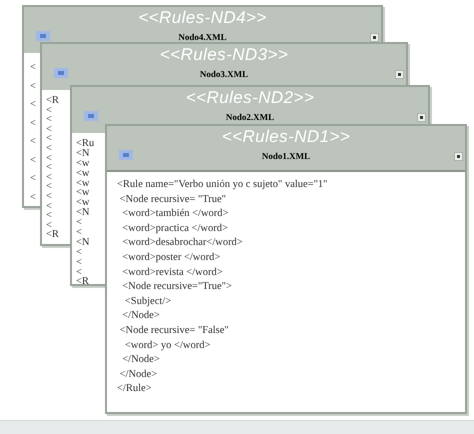 The image size is (474, 434). What do you see at coordinates (222, 185) in the screenshot?
I see `code-line: <Rule name="Verbo unión yo c sujeto" value="1"` at bounding box center [222, 185].